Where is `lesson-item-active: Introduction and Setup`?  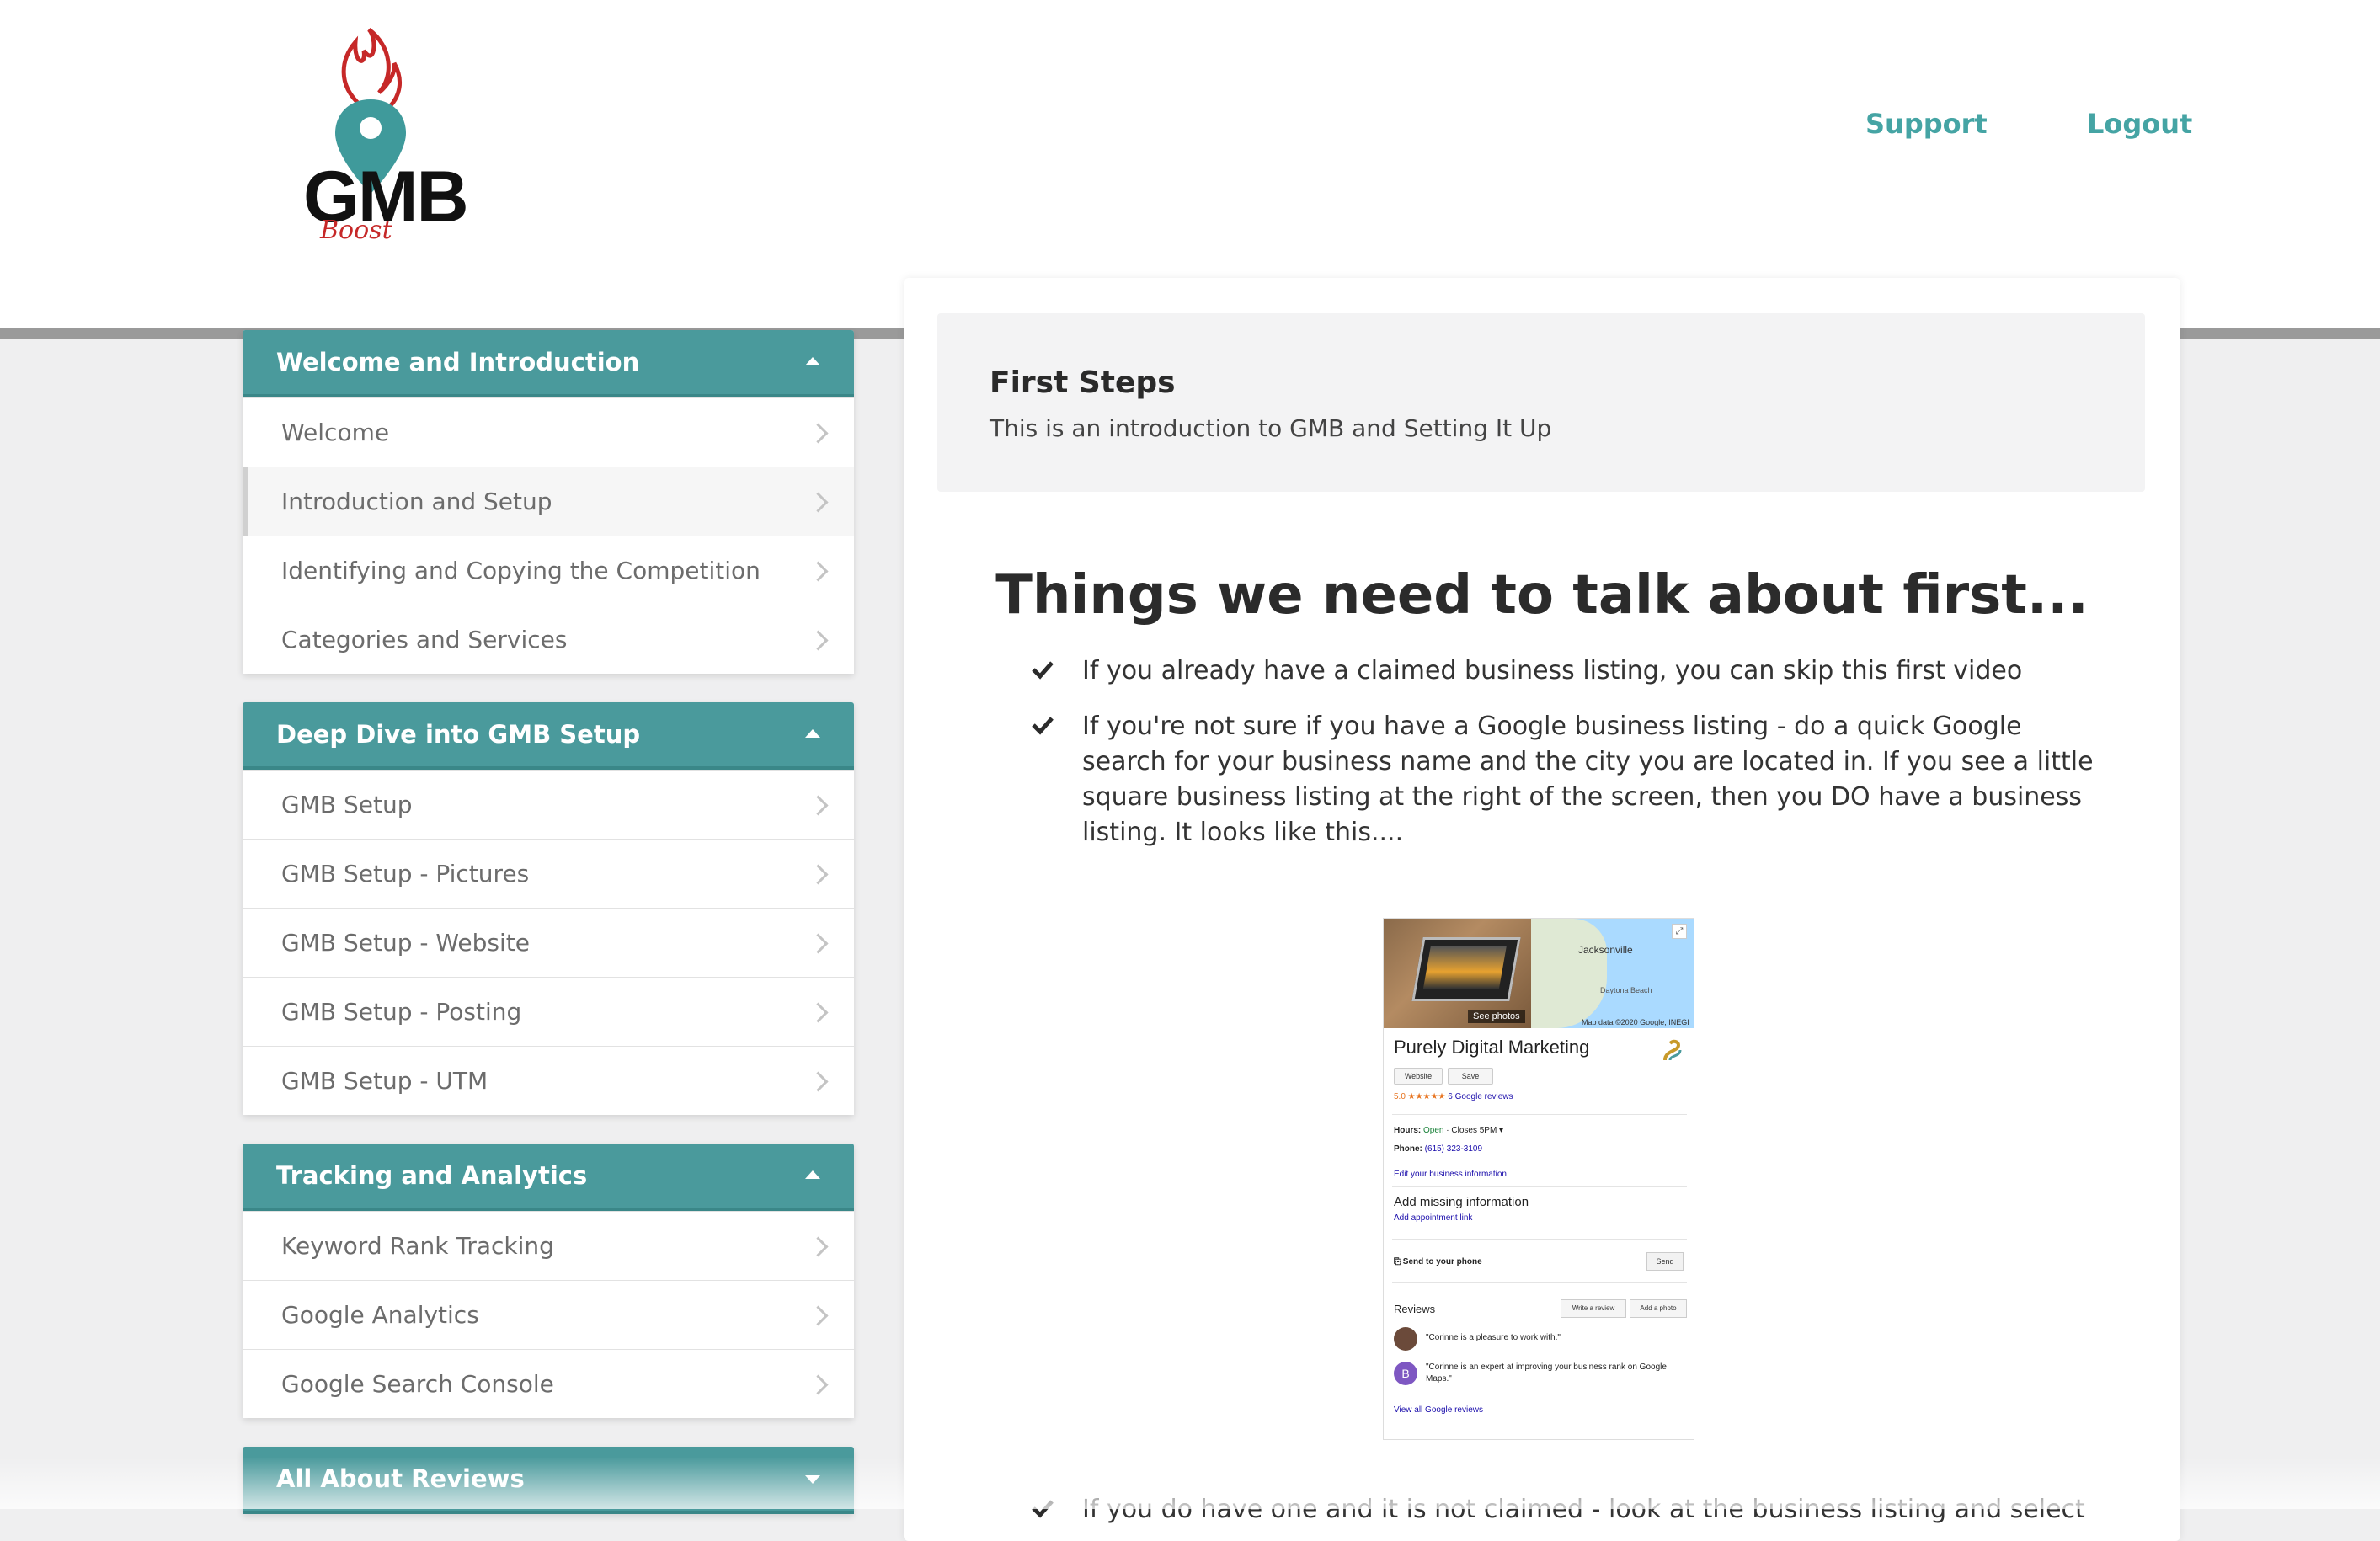
lesson-item-active: Introduction and Setup is located at coordinates (548, 502).